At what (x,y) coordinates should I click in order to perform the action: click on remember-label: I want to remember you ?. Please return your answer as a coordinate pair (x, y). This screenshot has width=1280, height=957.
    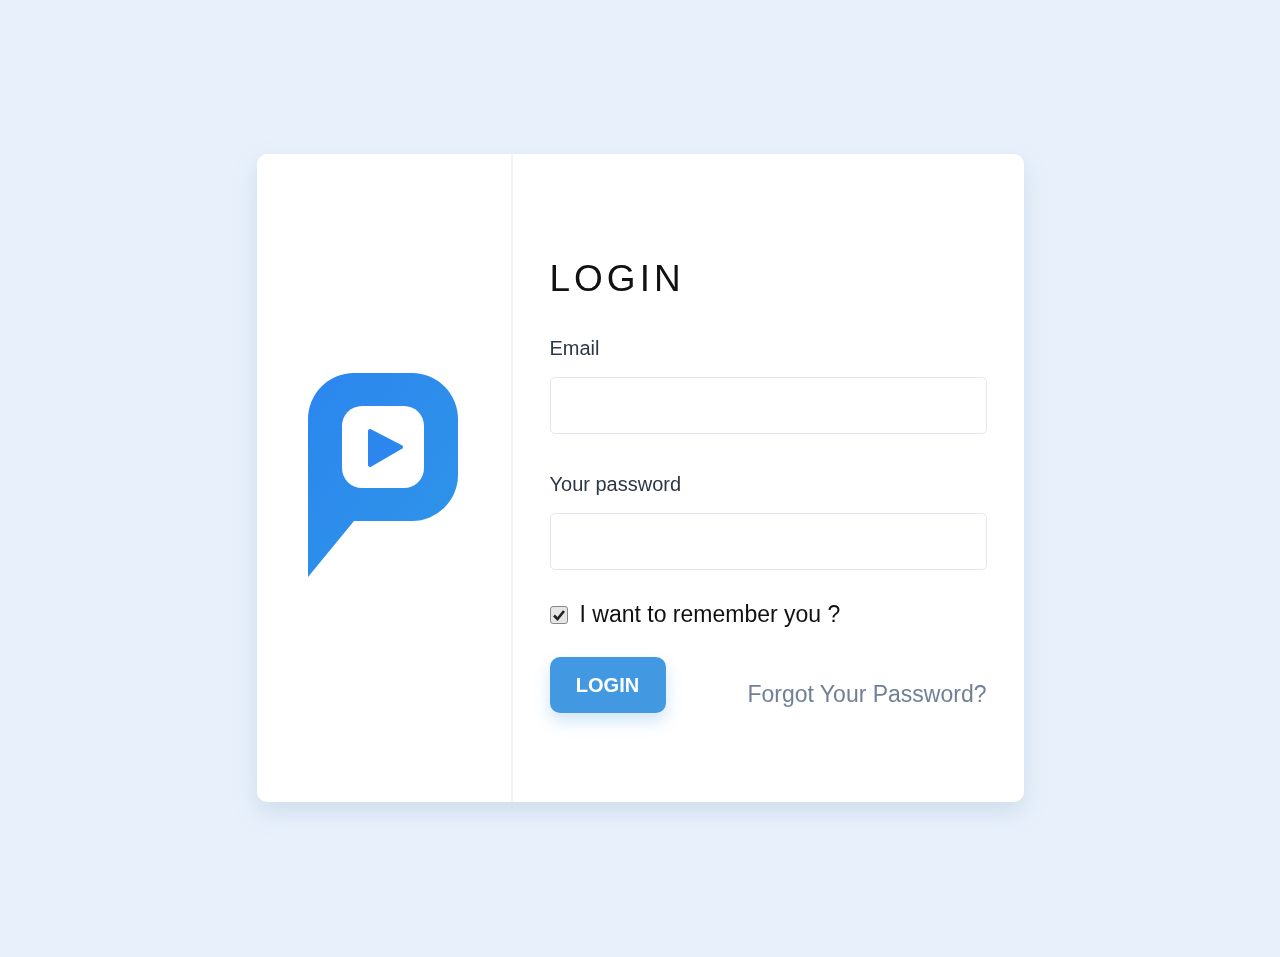
    Looking at the image, I should click on (710, 614).